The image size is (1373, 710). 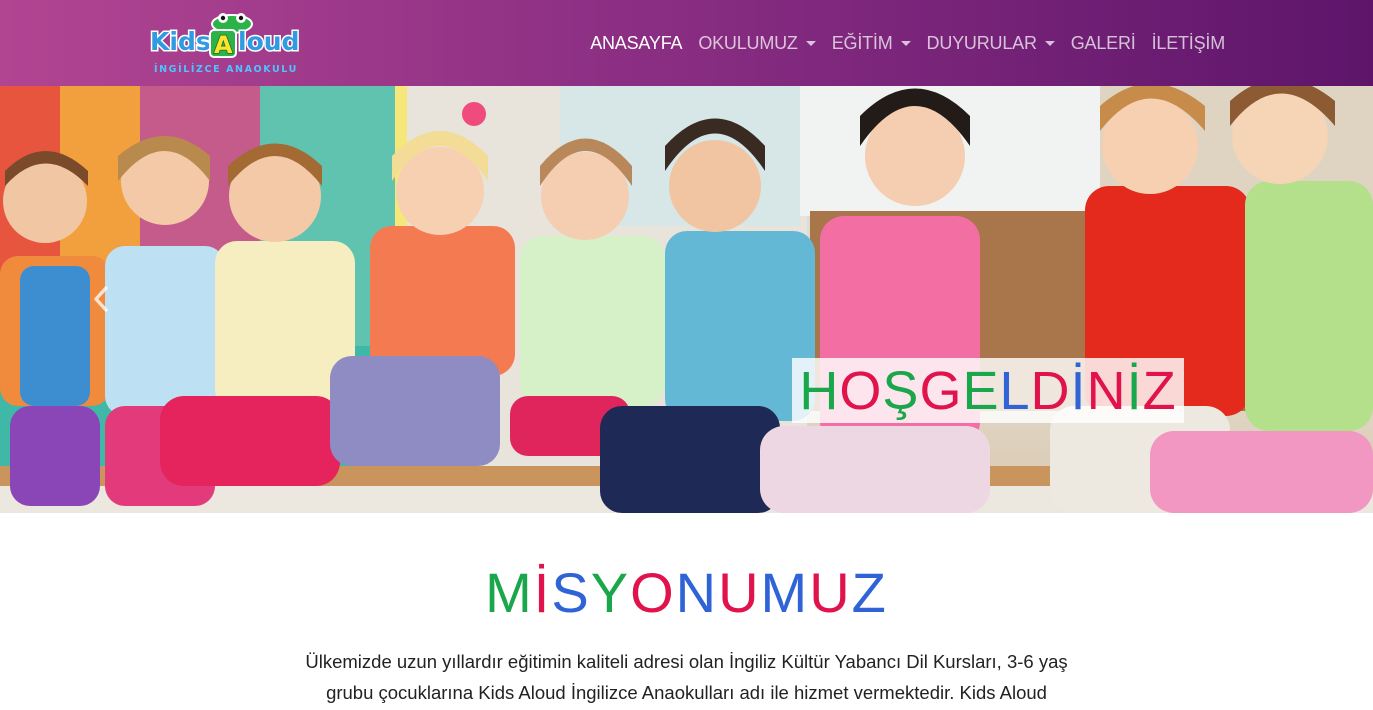 I want to click on kids-aloud-logo: Kids A loud İNGİLİZCE ANAOKULU, so click(x=232, y=43).